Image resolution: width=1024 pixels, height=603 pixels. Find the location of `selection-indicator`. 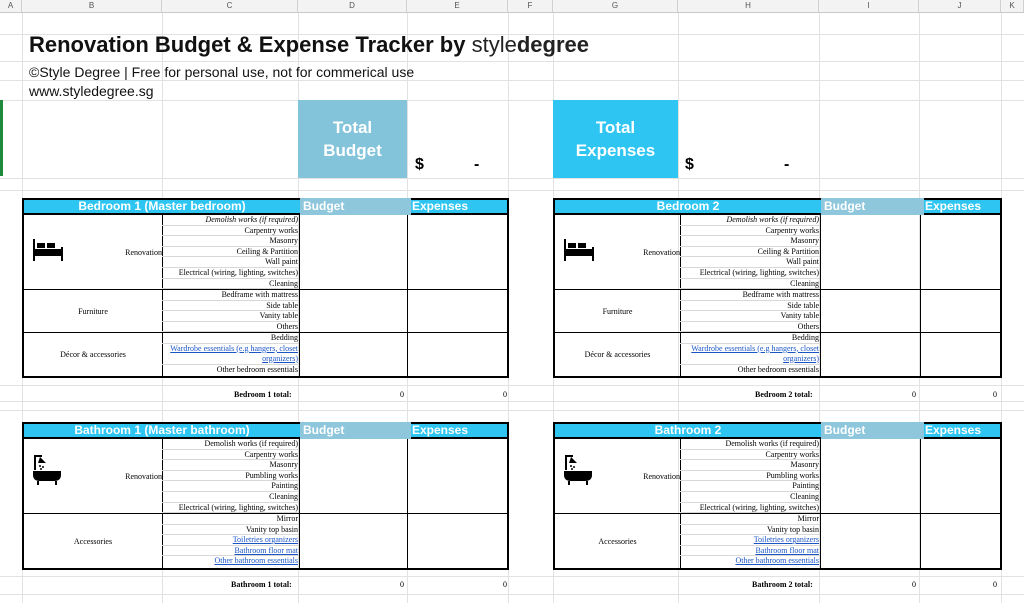

selection-indicator is located at coordinates (1, 138).